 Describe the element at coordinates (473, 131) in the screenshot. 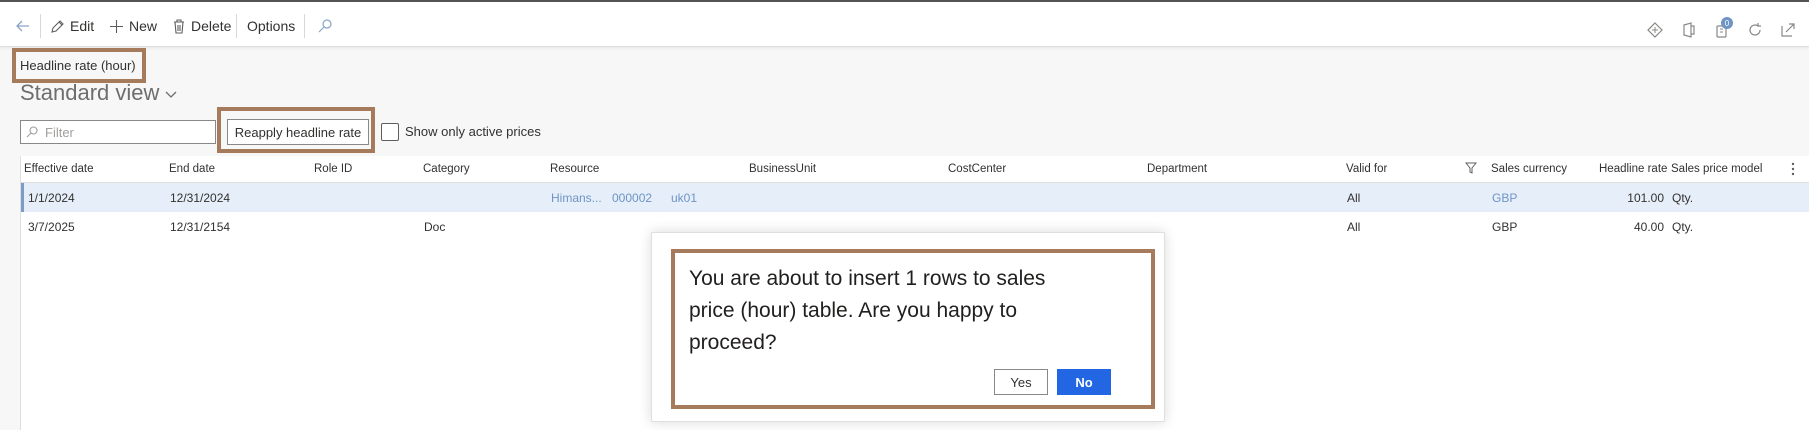

I see `show-active-prices-label: Show only active prices` at that location.